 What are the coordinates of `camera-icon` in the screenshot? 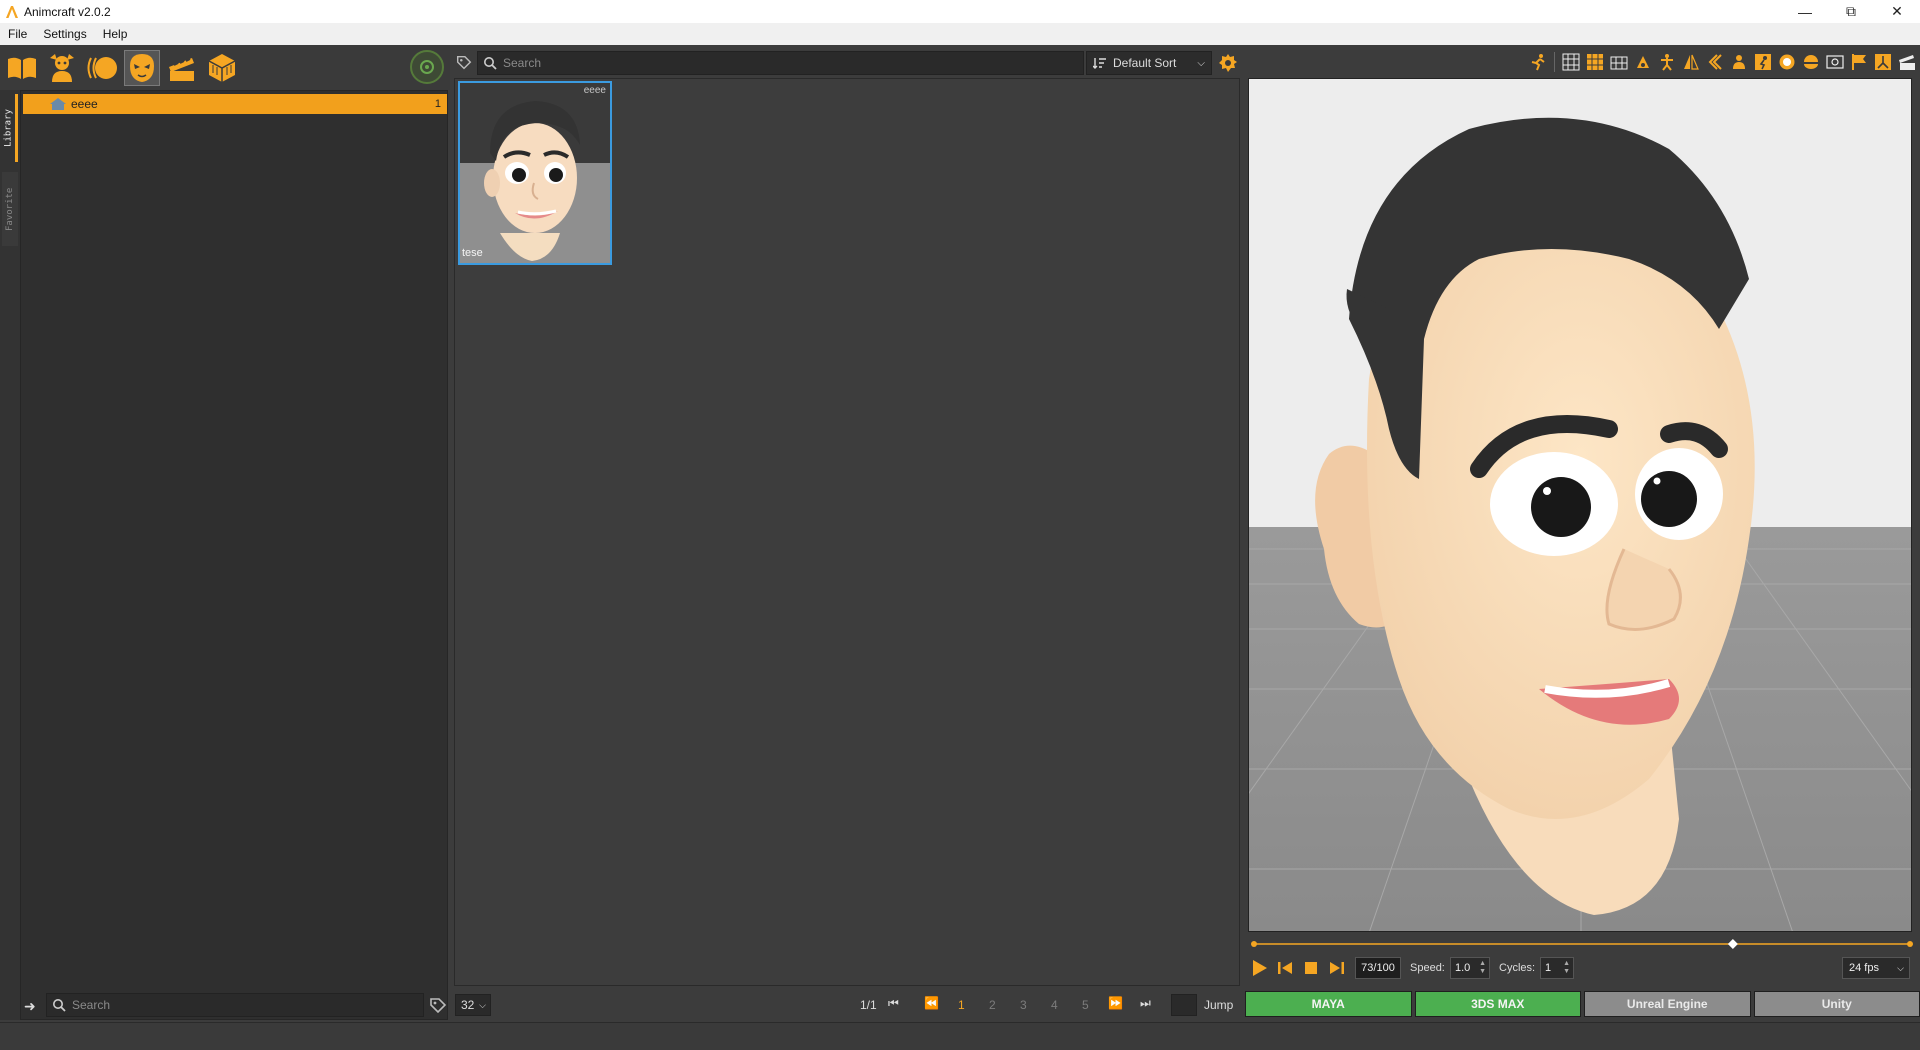 It's located at (1835, 62).